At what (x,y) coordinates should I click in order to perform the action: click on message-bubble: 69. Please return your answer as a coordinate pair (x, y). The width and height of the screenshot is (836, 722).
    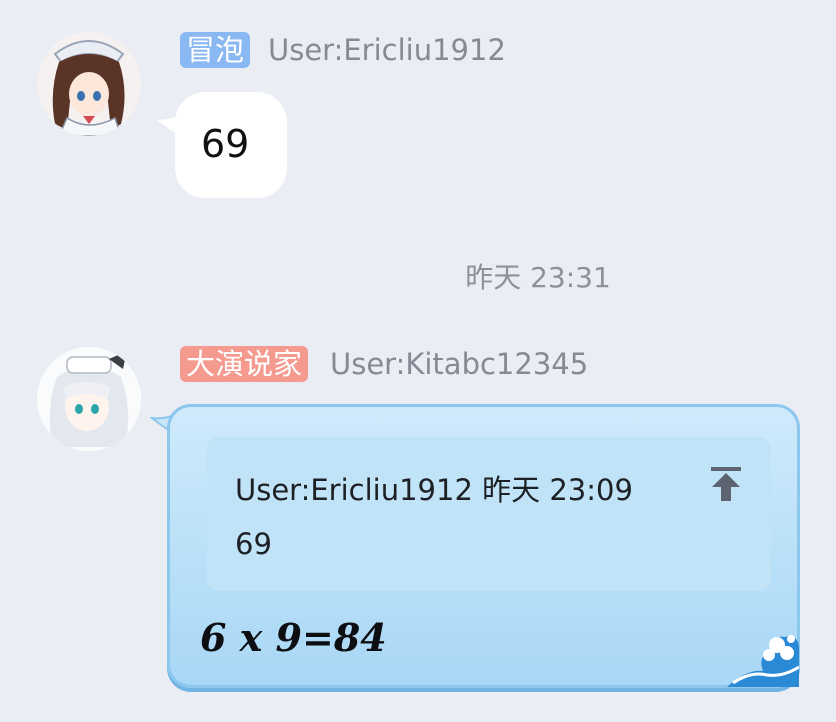
    Looking at the image, I should click on (231, 145).